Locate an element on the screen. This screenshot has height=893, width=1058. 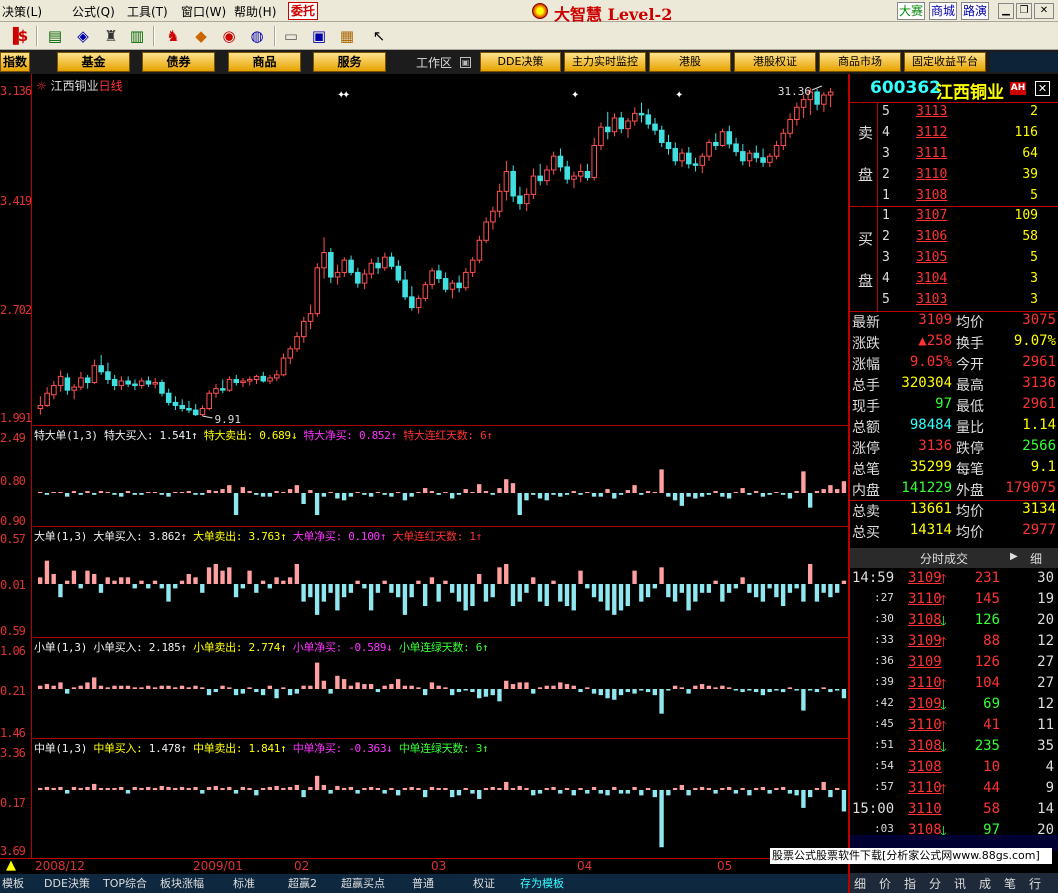
quote-bottom-tab: 行 is located at coordinates (1035, 883).